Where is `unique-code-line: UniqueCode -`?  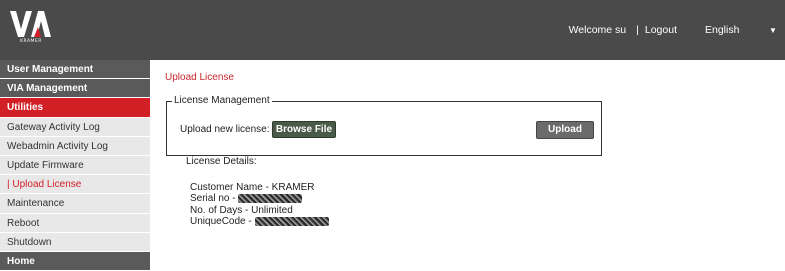
unique-code-line: UniqueCode - is located at coordinates (259, 221).